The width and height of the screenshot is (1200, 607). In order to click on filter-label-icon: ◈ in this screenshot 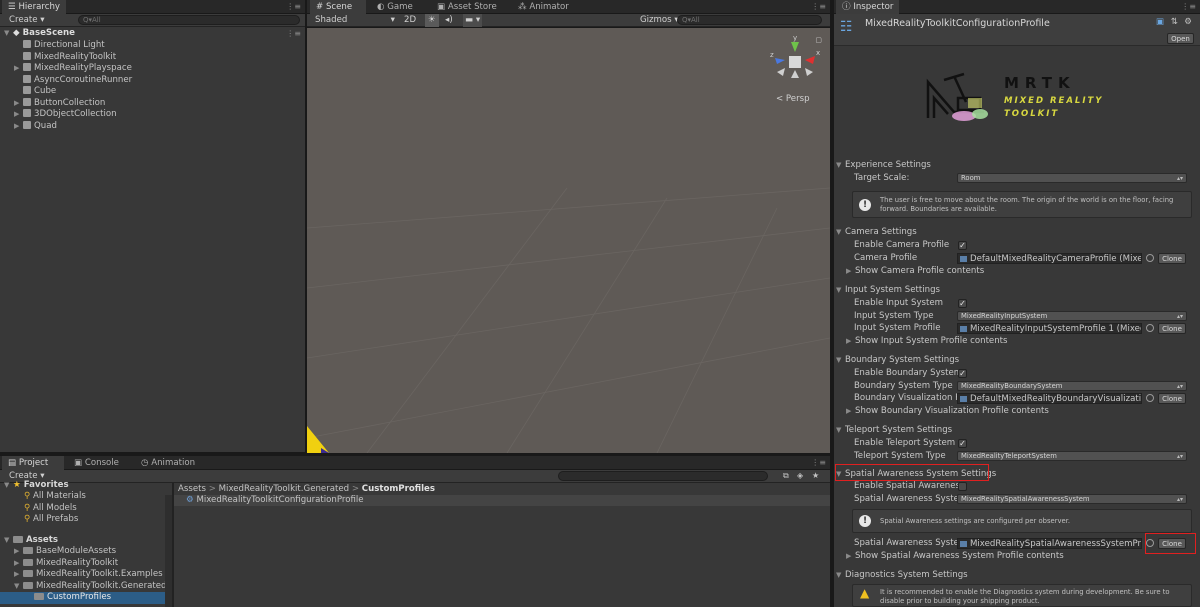, I will do `click(800, 475)`.